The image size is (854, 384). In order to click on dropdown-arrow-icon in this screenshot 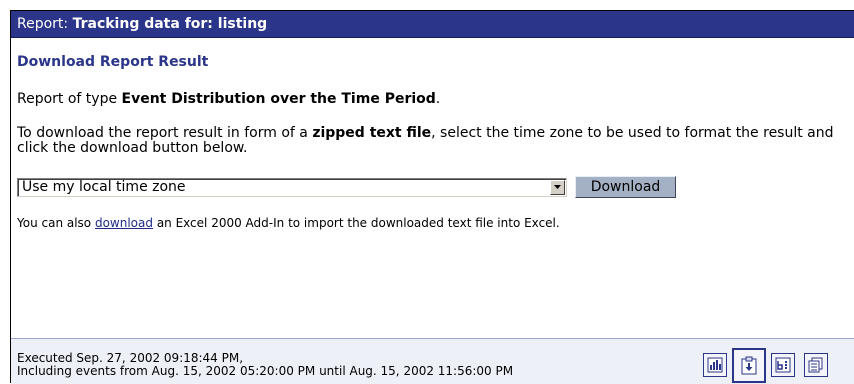, I will do `click(557, 187)`.